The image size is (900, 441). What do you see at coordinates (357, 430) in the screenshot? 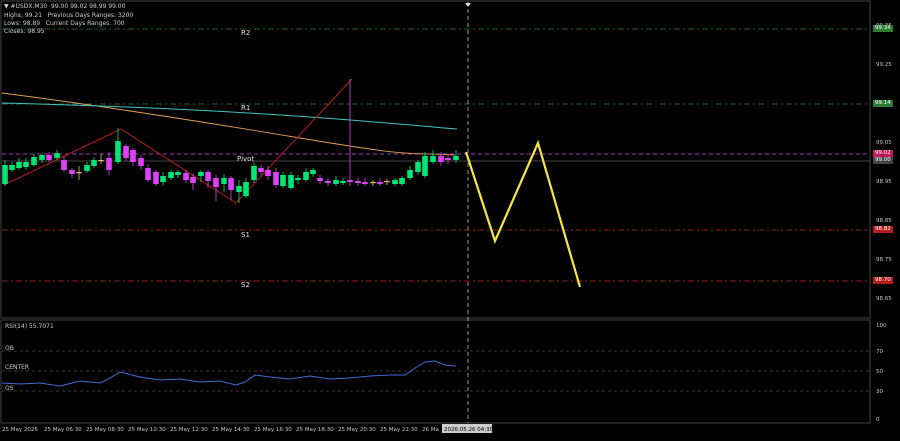
I see `time-axis-label: 25 May 20:30` at bounding box center [357, 430].